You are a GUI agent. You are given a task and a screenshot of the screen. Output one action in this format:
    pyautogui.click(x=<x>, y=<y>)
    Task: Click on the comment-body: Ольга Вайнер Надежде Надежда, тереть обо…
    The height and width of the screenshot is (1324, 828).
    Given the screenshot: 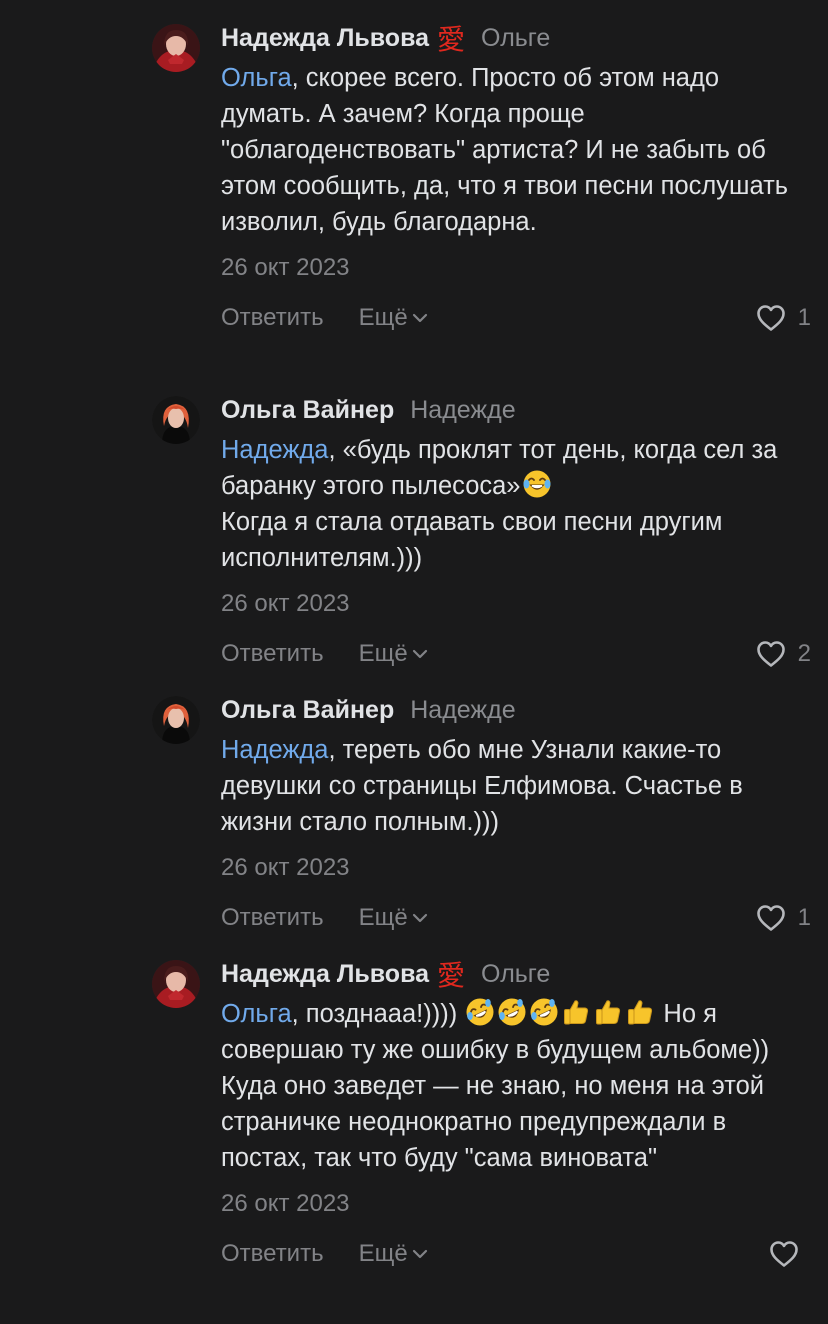 What is the action you would take?
    pyautogui.click(x=516, y=814)
    